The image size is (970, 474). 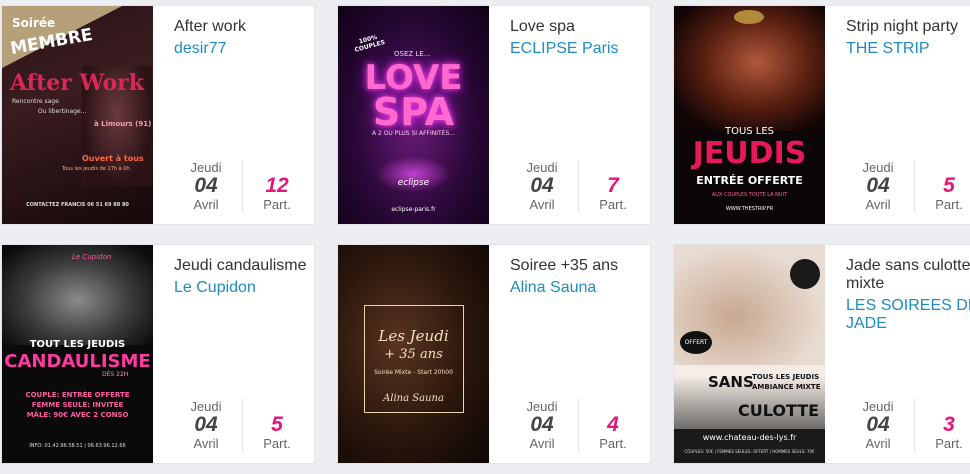 I want to click on poster-jeudis: JEUDIS, so click(x=749, y=153).